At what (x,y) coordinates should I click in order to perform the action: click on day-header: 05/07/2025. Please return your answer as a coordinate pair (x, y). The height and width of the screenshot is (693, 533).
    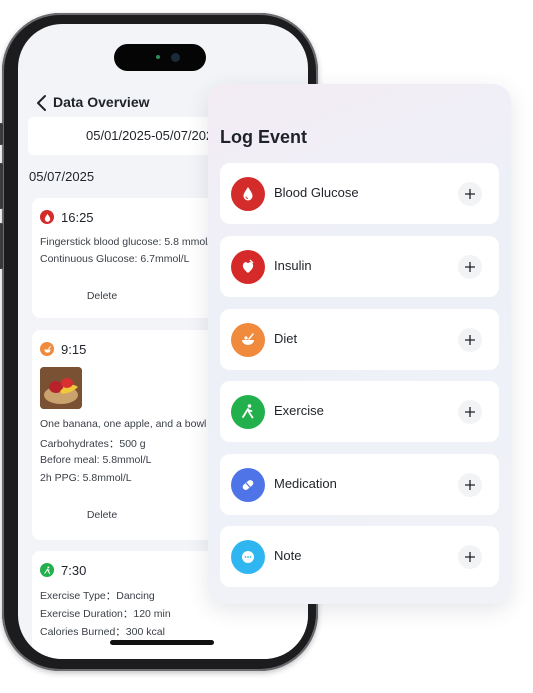
    Looking at the image, I should click on (62, 176).